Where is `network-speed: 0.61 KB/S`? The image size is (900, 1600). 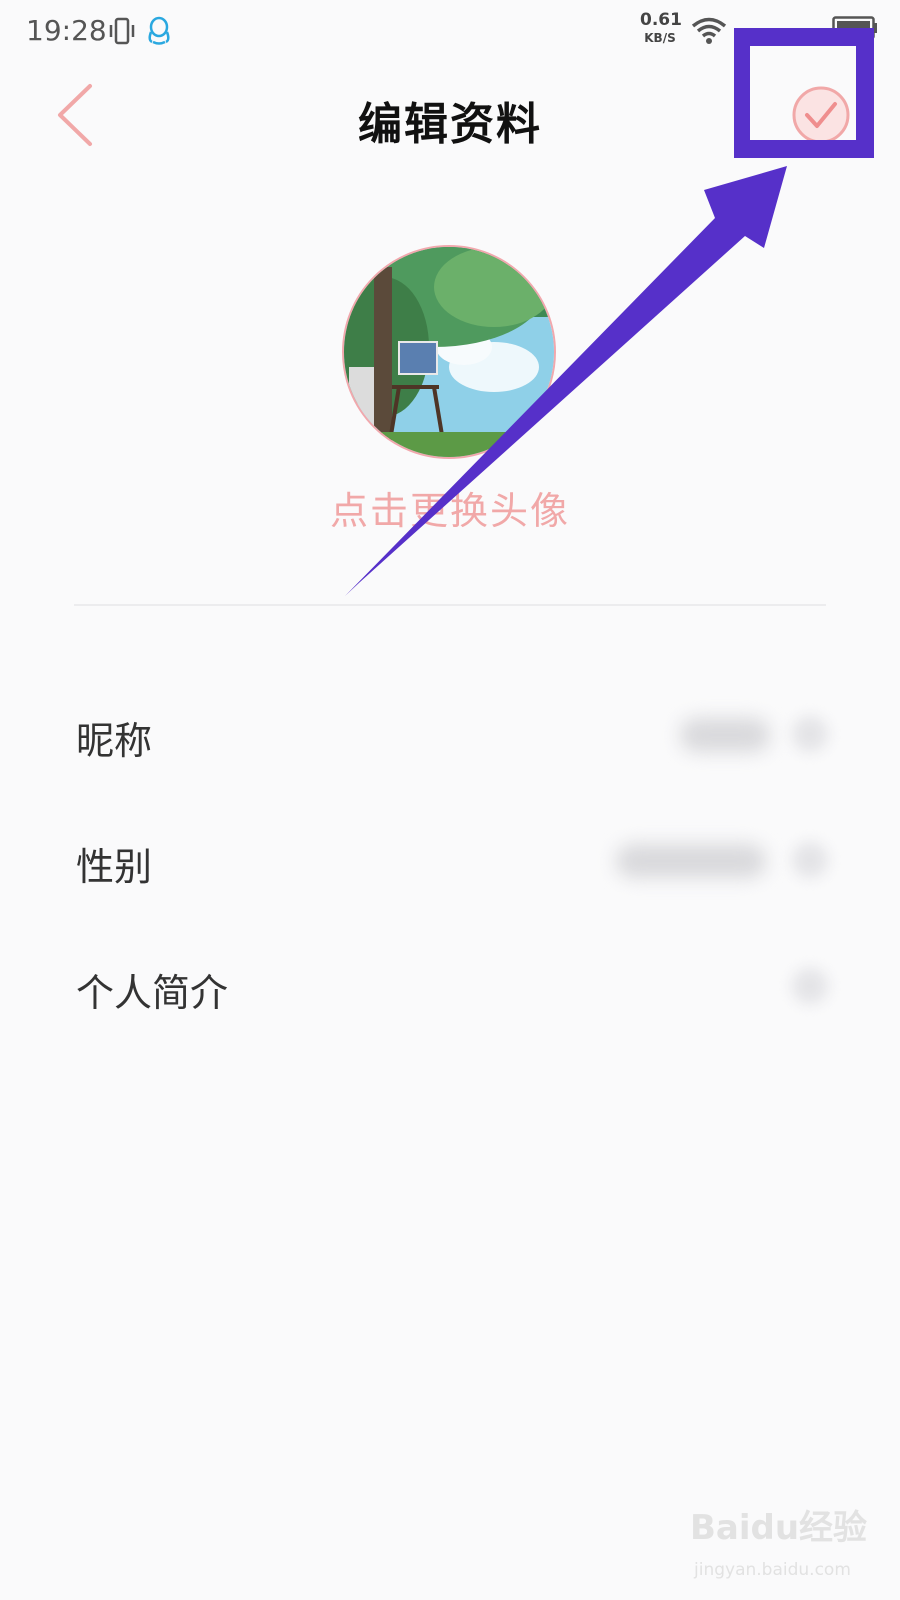 network-speed: 0.61 KB/S is located at coordinates (661, 27).